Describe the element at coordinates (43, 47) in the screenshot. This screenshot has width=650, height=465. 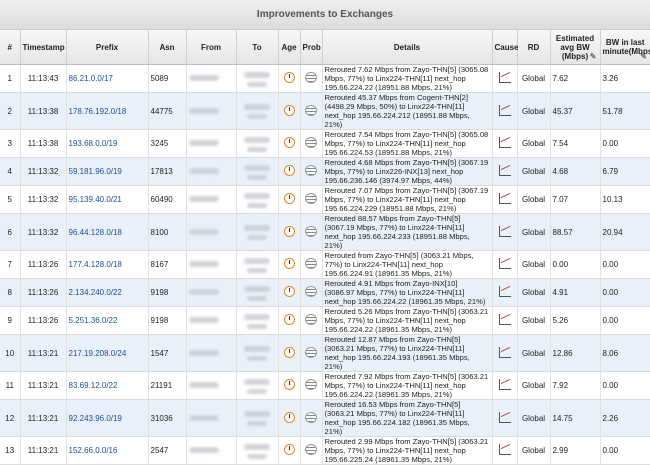
I see `col-header-timestamp: Timestamp` at that location.